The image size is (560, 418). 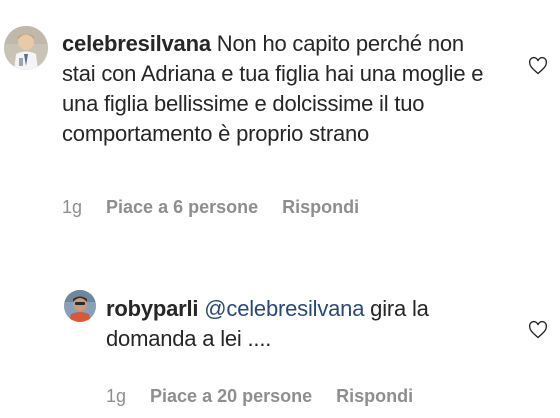 I want to click on avatar-man-photo-icon, so click(x=80, y=306).